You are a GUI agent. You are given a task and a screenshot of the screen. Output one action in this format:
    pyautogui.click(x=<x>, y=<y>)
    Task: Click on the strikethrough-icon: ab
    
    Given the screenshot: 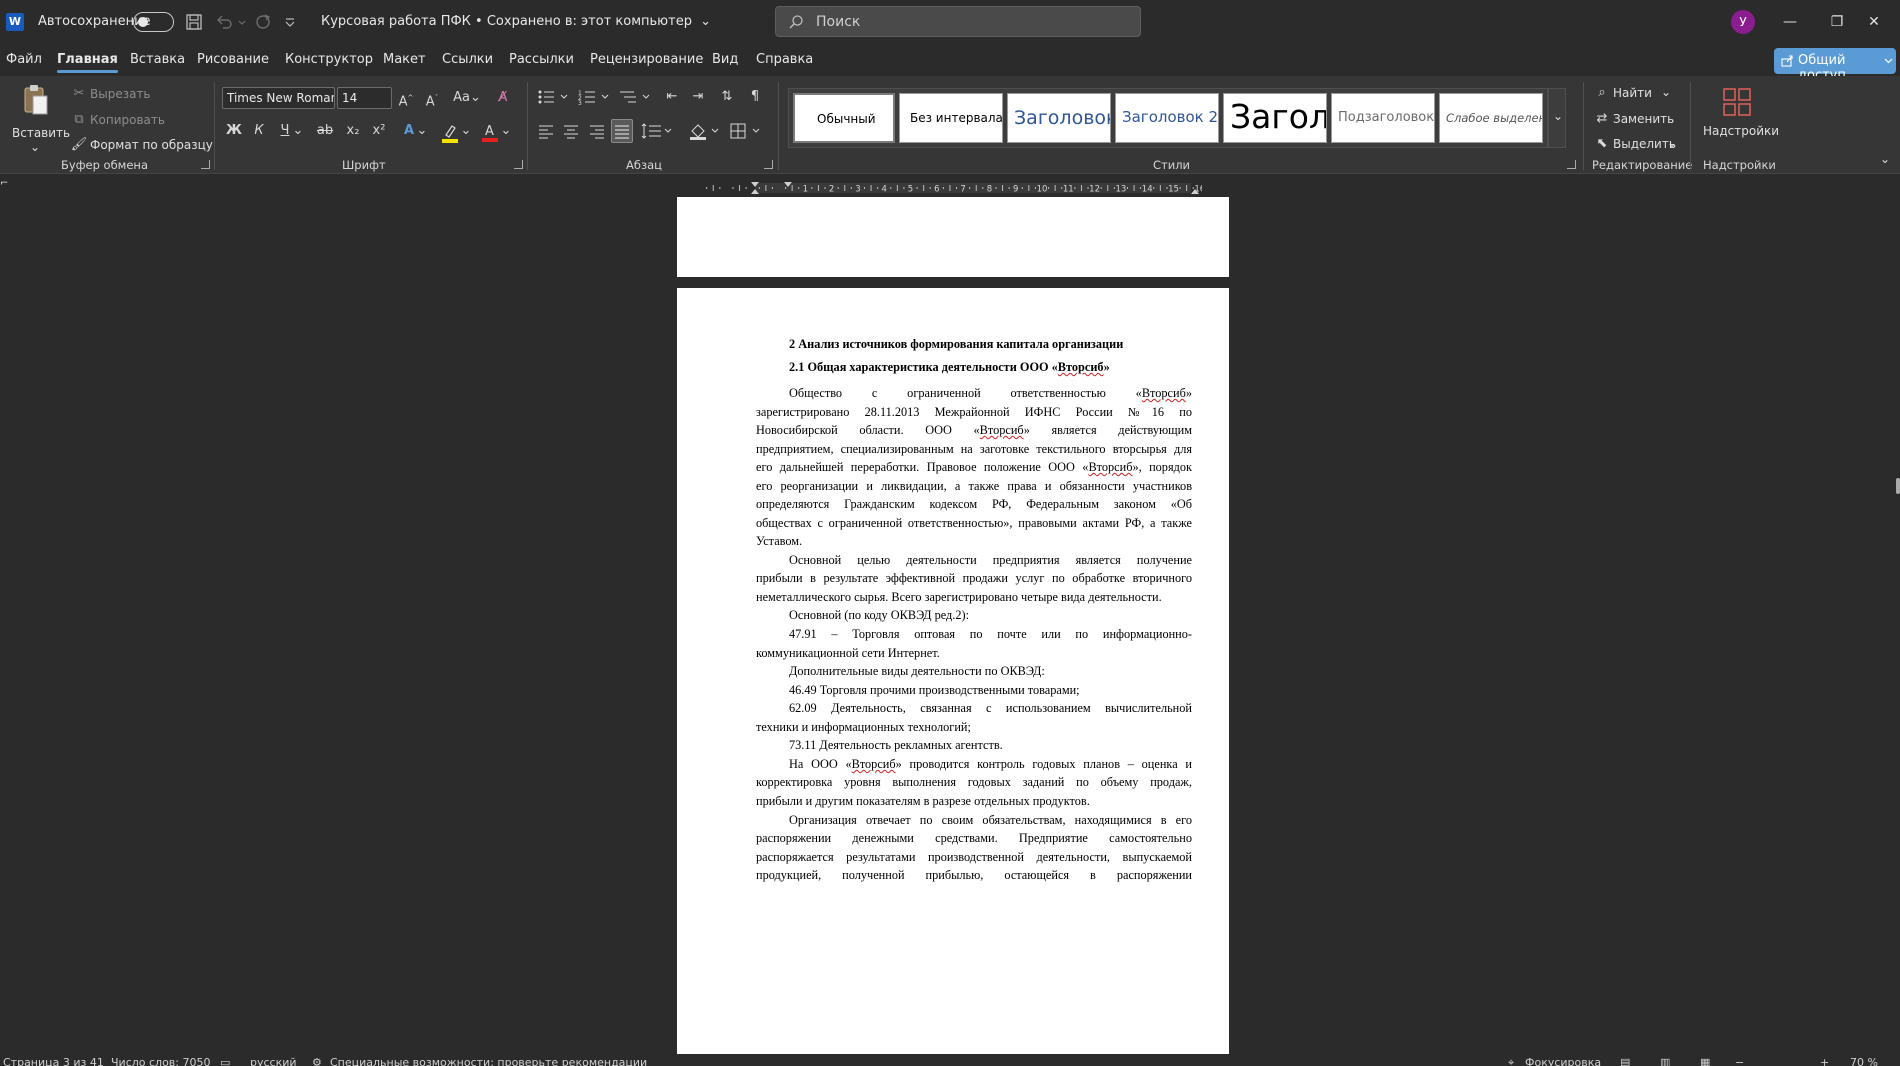 What is the action you would take?
    pyautogui.click(x=325, y=131)
    